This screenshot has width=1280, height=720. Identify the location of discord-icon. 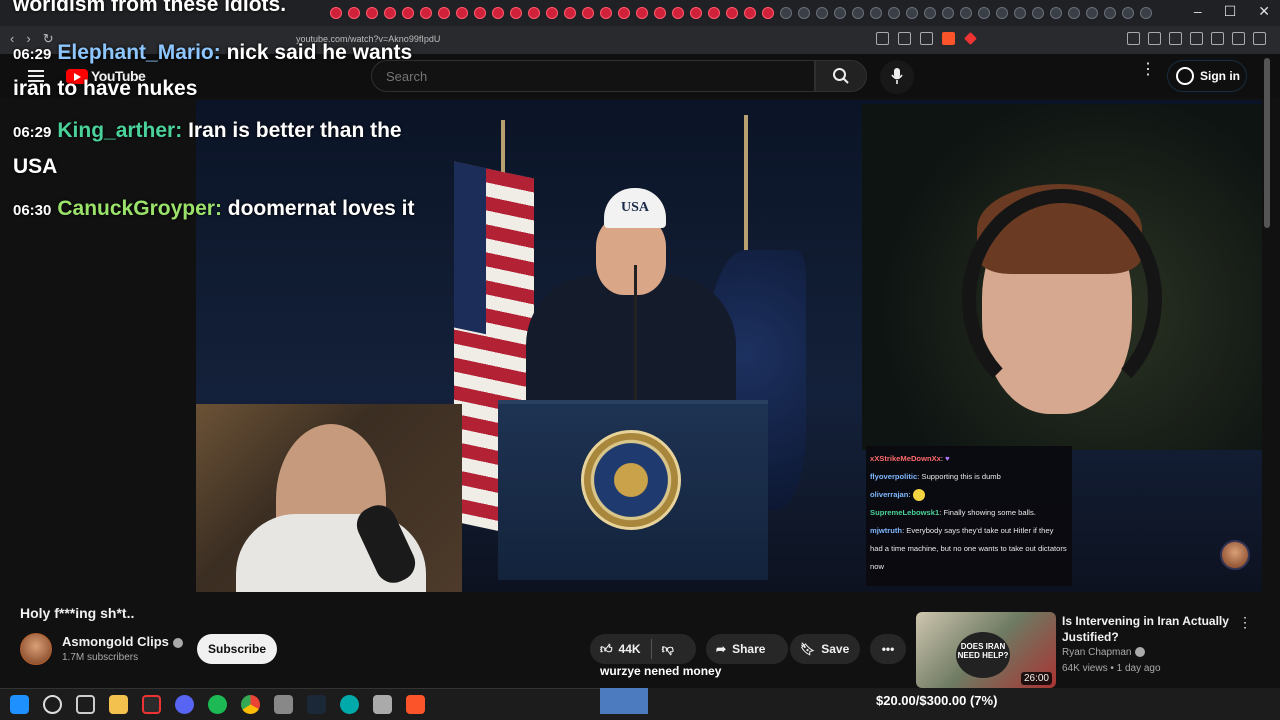
(184, 704).